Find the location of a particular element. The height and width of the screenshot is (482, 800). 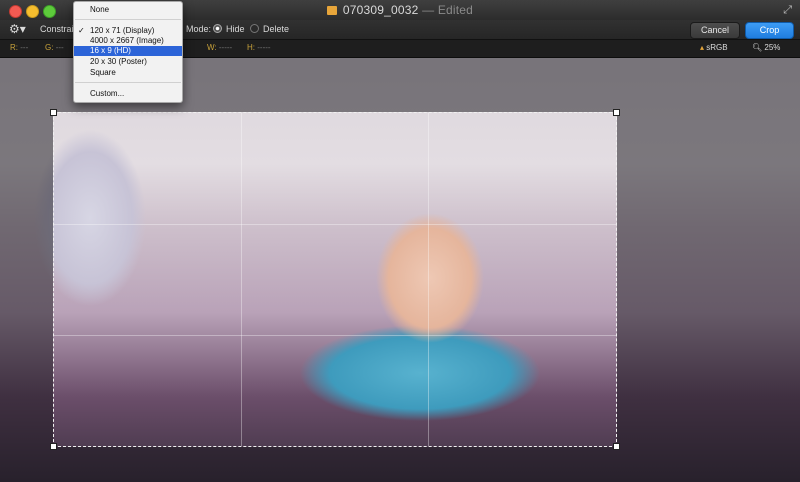

radio-selected-icon is located at coordinates (217, 28).